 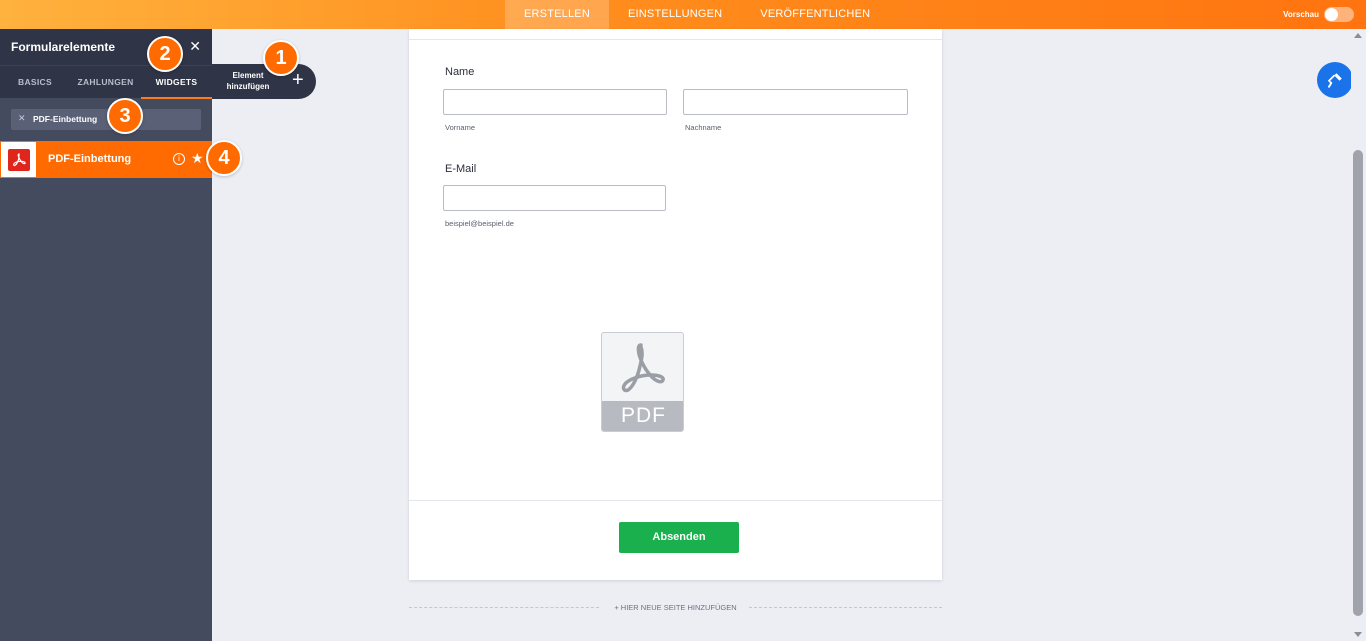 I want to click on add-element-button: Element hinzufügen +, so click(x=264, y=81).